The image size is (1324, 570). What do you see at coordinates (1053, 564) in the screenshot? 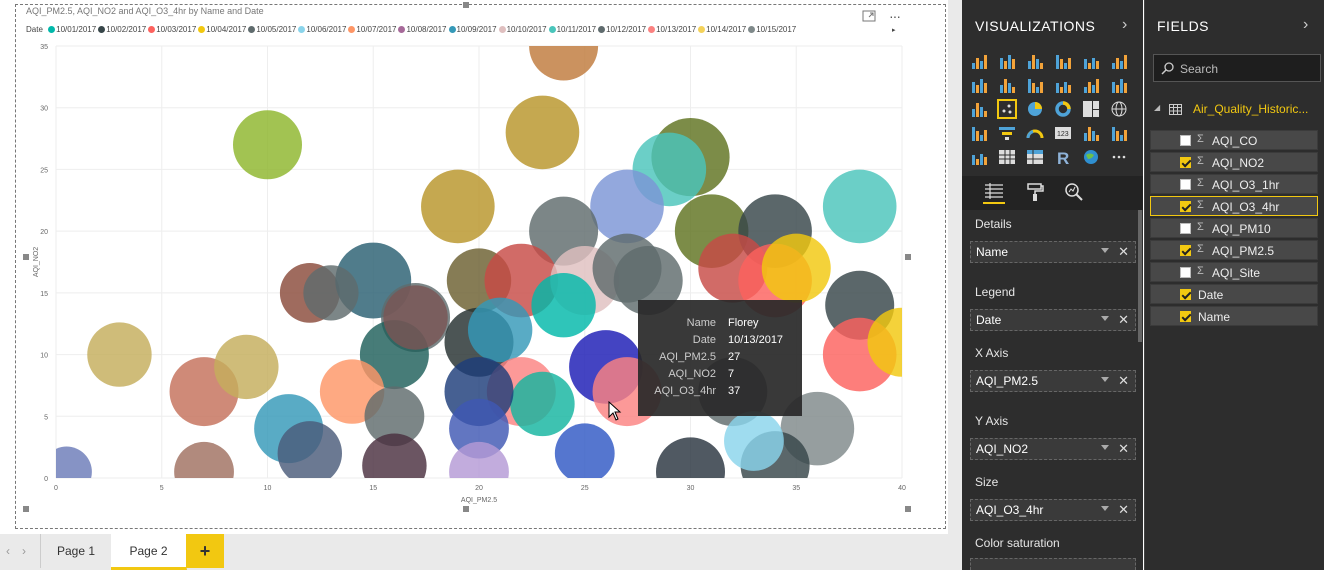
I see `color-saturation-well` at bounding box center [1053, 564].